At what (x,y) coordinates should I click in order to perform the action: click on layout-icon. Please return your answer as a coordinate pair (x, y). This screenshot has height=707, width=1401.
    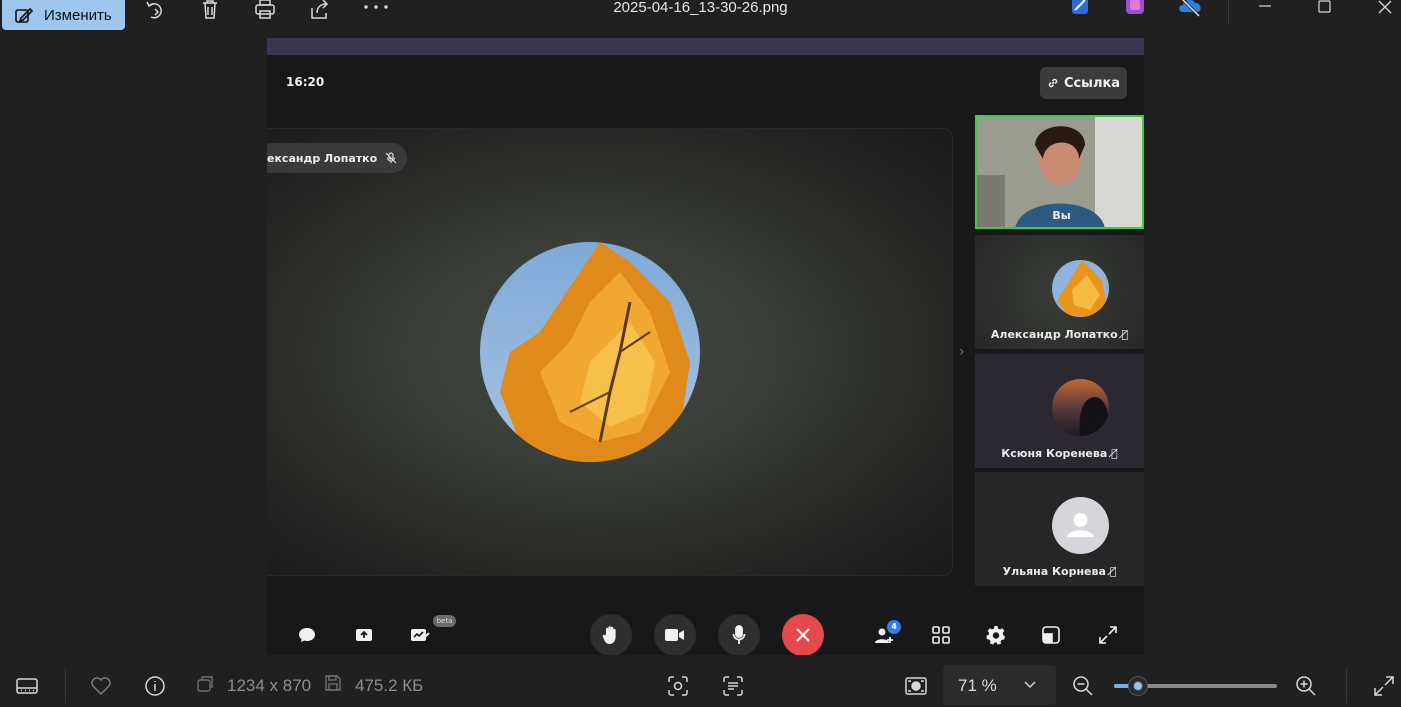
    Looking at the image, I should click on (1051, 635).